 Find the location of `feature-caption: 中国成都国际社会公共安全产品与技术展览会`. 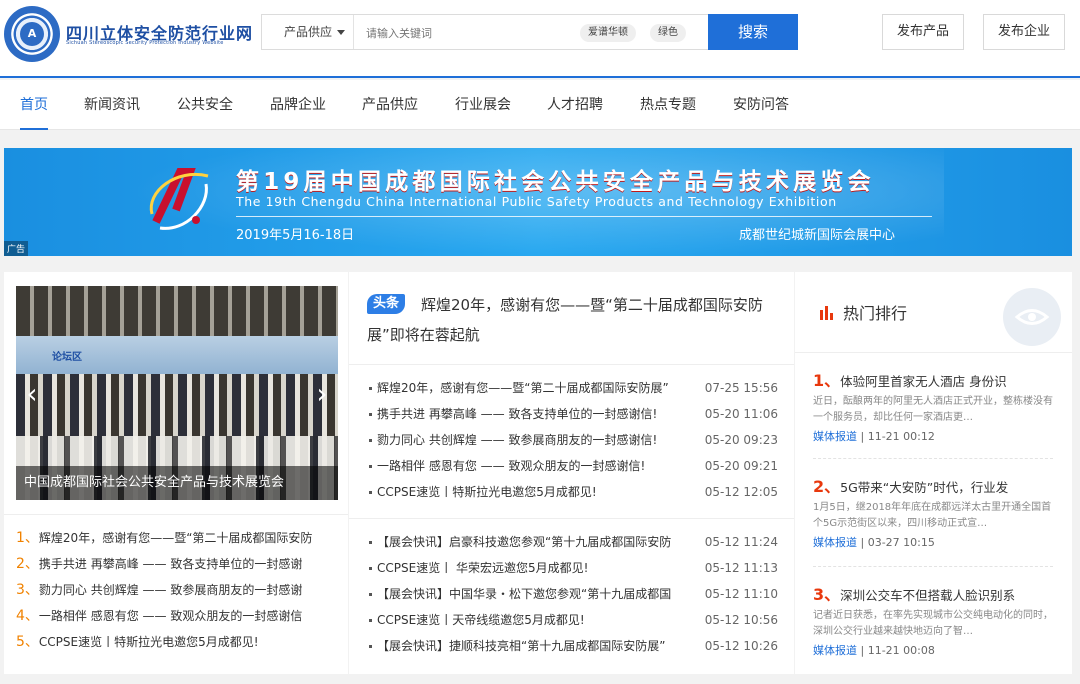

feature-caption: 中国成都国际社会公共安全产品与技术展览会 is located at coordinates (177, 483).